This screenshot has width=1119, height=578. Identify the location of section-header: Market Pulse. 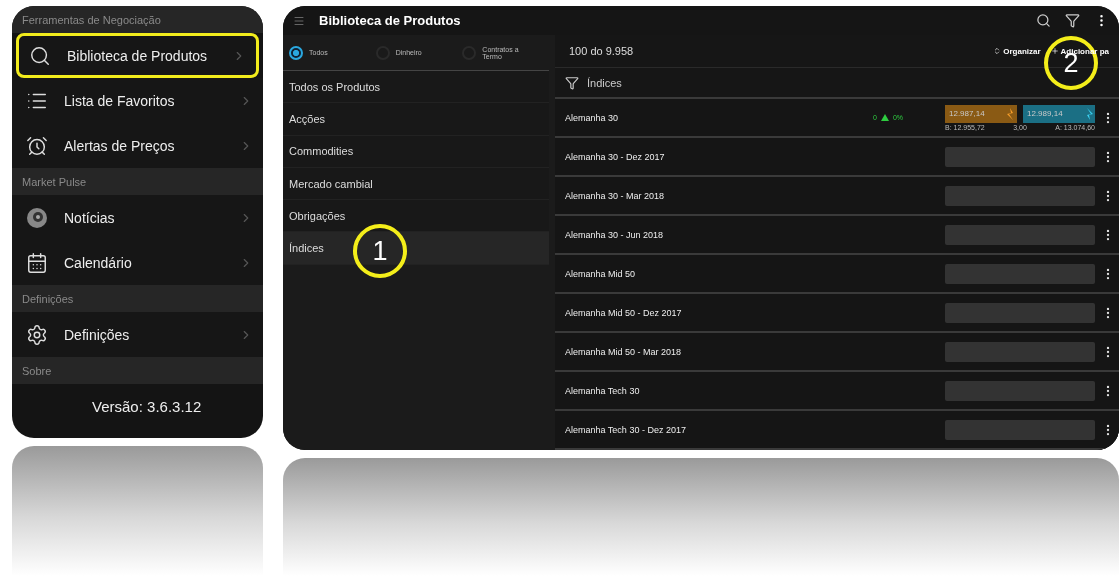
(137, 181).